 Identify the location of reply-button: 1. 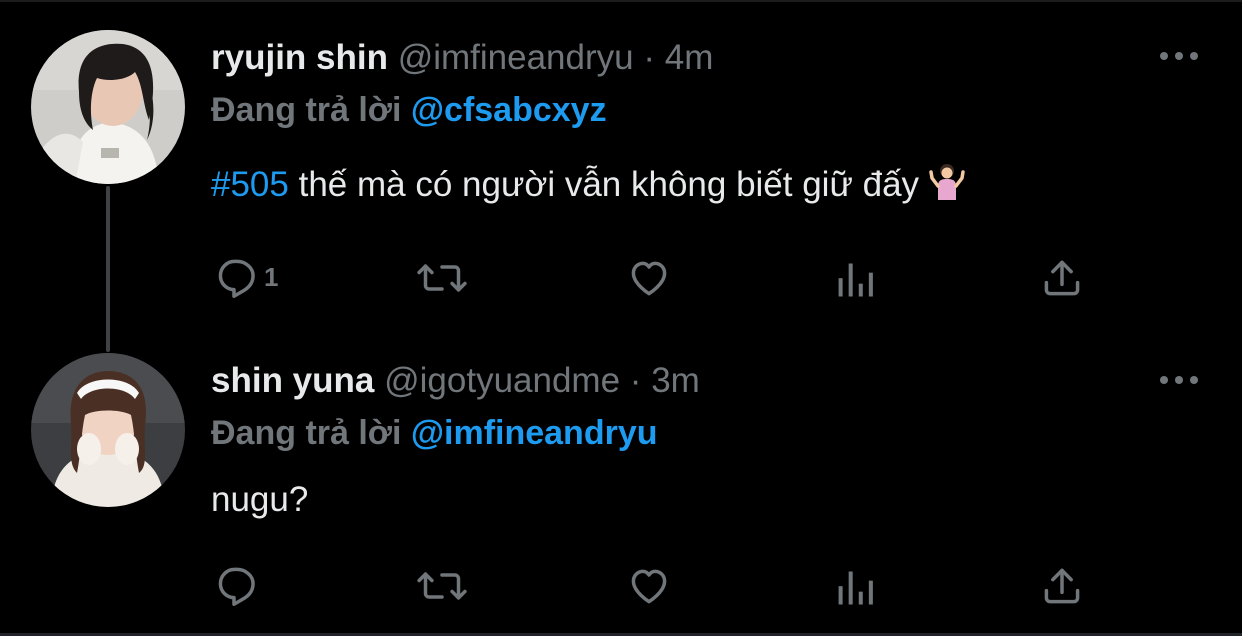
(246, 277).